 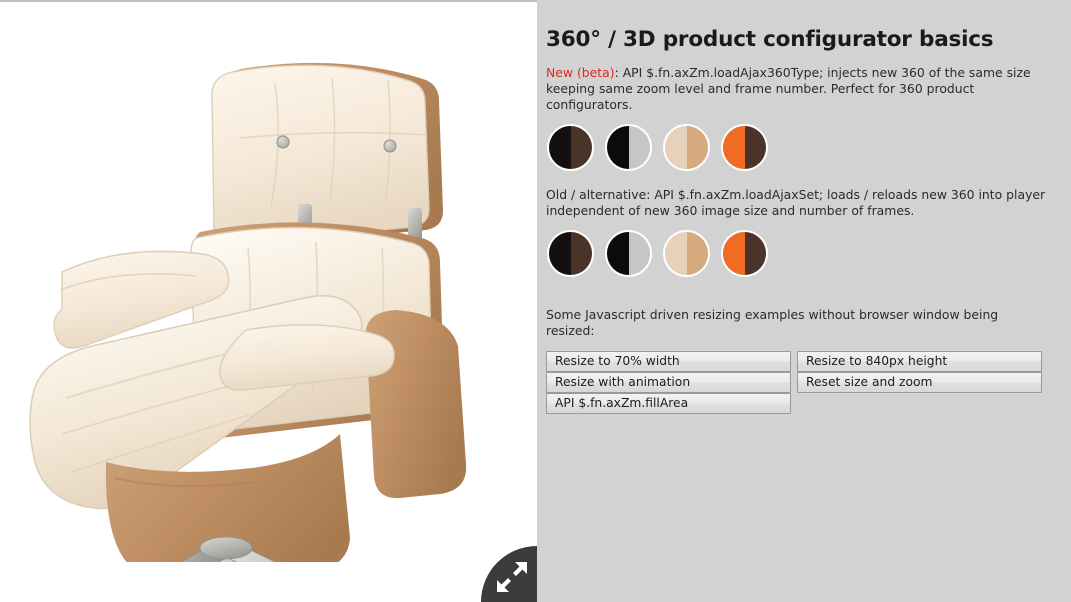 I want to click on swatch-row-old, so click(x=797, y=253).